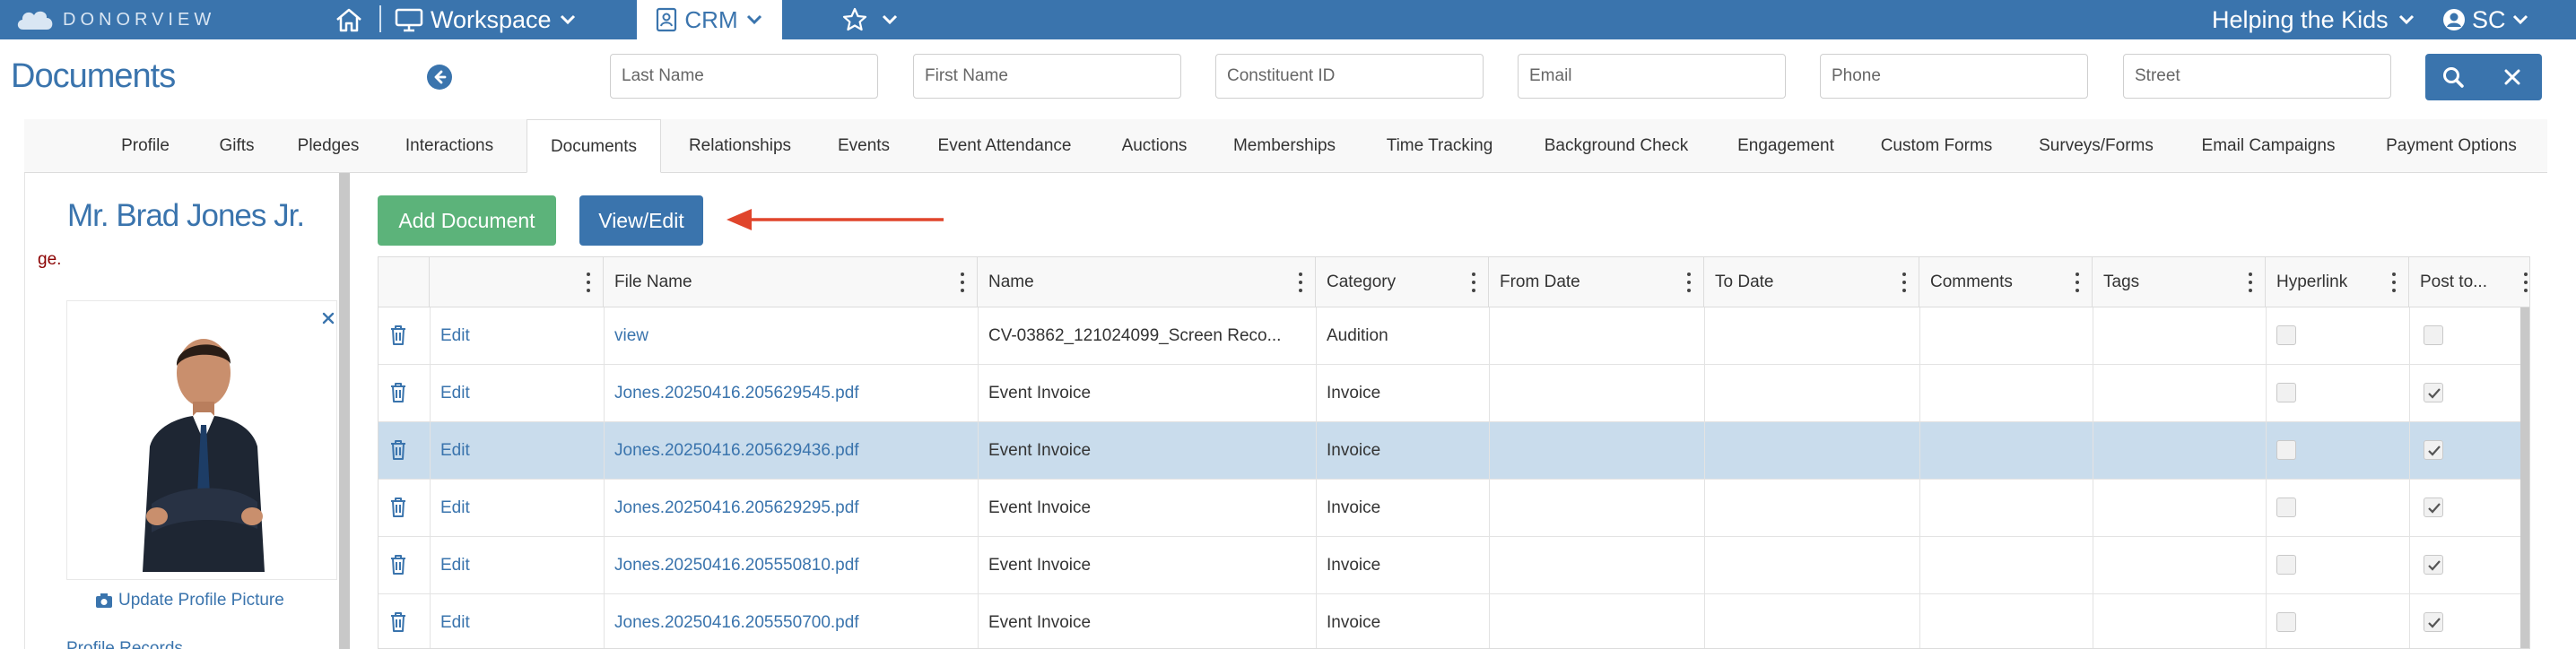  I want to click on tab-events: Events, so click(864, 146).